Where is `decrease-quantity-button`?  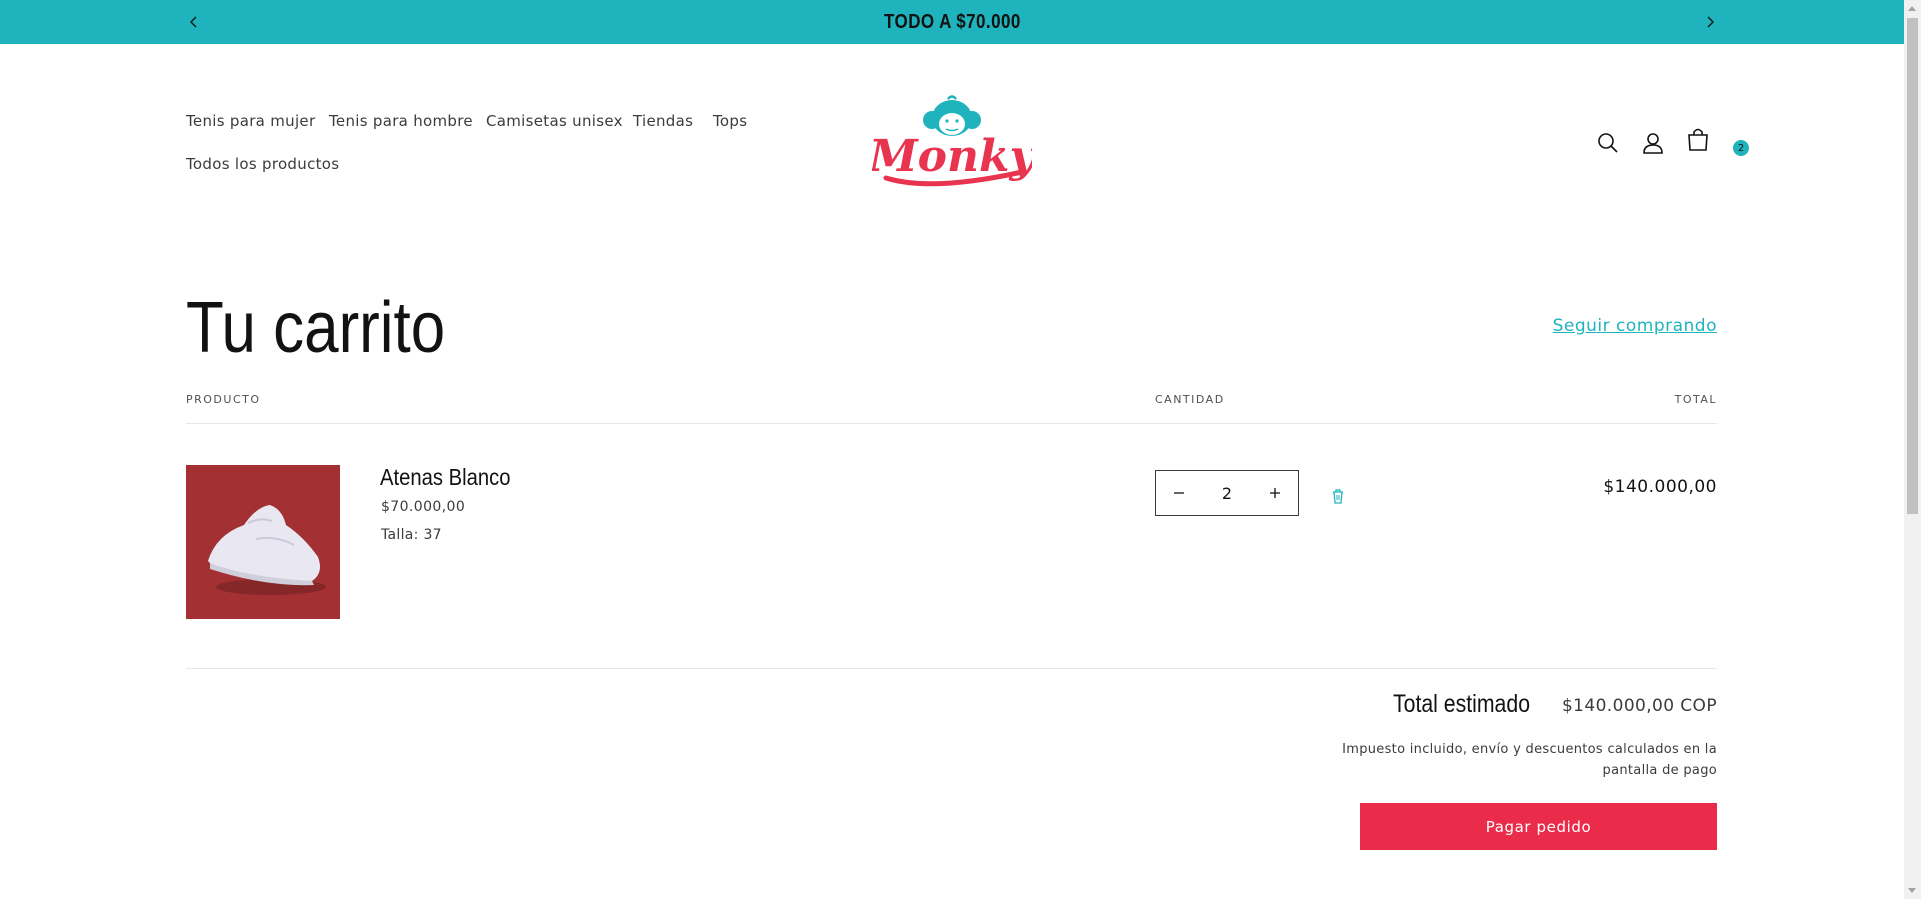
decrease-quantity-button is located at coordinates (1179, 493).